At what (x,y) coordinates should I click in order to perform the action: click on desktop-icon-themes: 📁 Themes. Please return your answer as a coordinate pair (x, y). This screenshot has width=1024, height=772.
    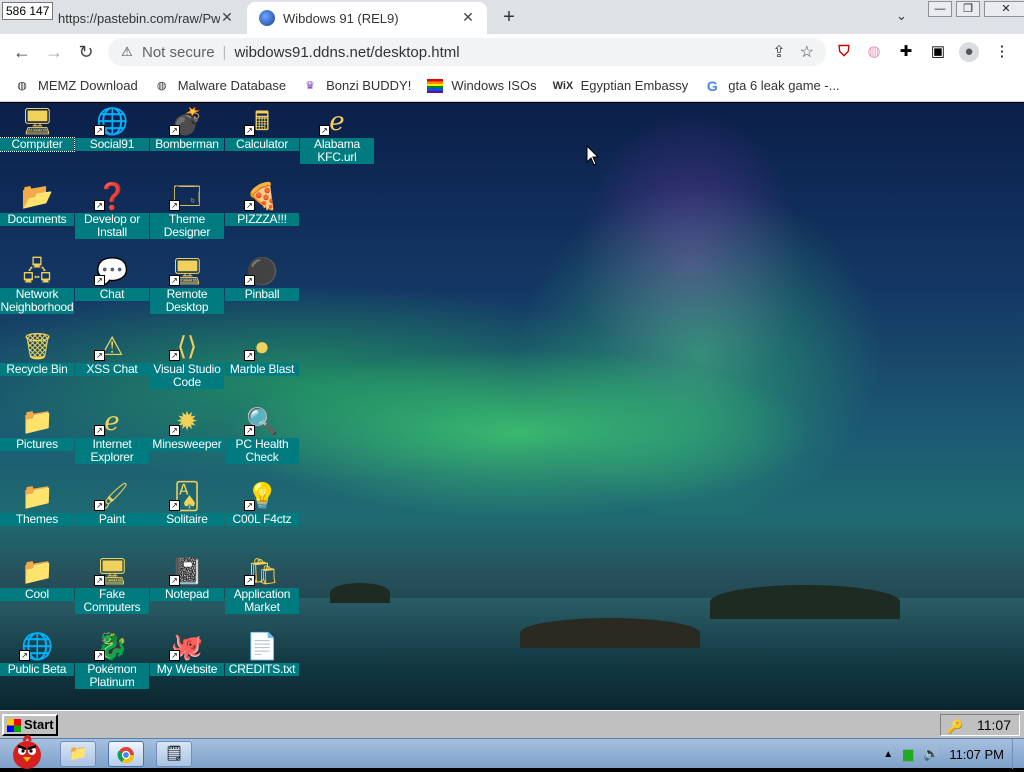
    Looking at the image, I should click on (37, 515).